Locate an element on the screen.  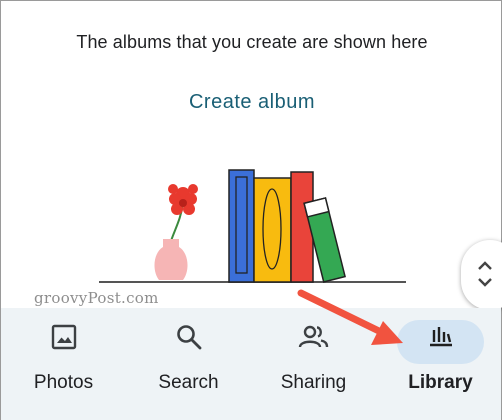
yellow-book is located at coordinates (272, 230).